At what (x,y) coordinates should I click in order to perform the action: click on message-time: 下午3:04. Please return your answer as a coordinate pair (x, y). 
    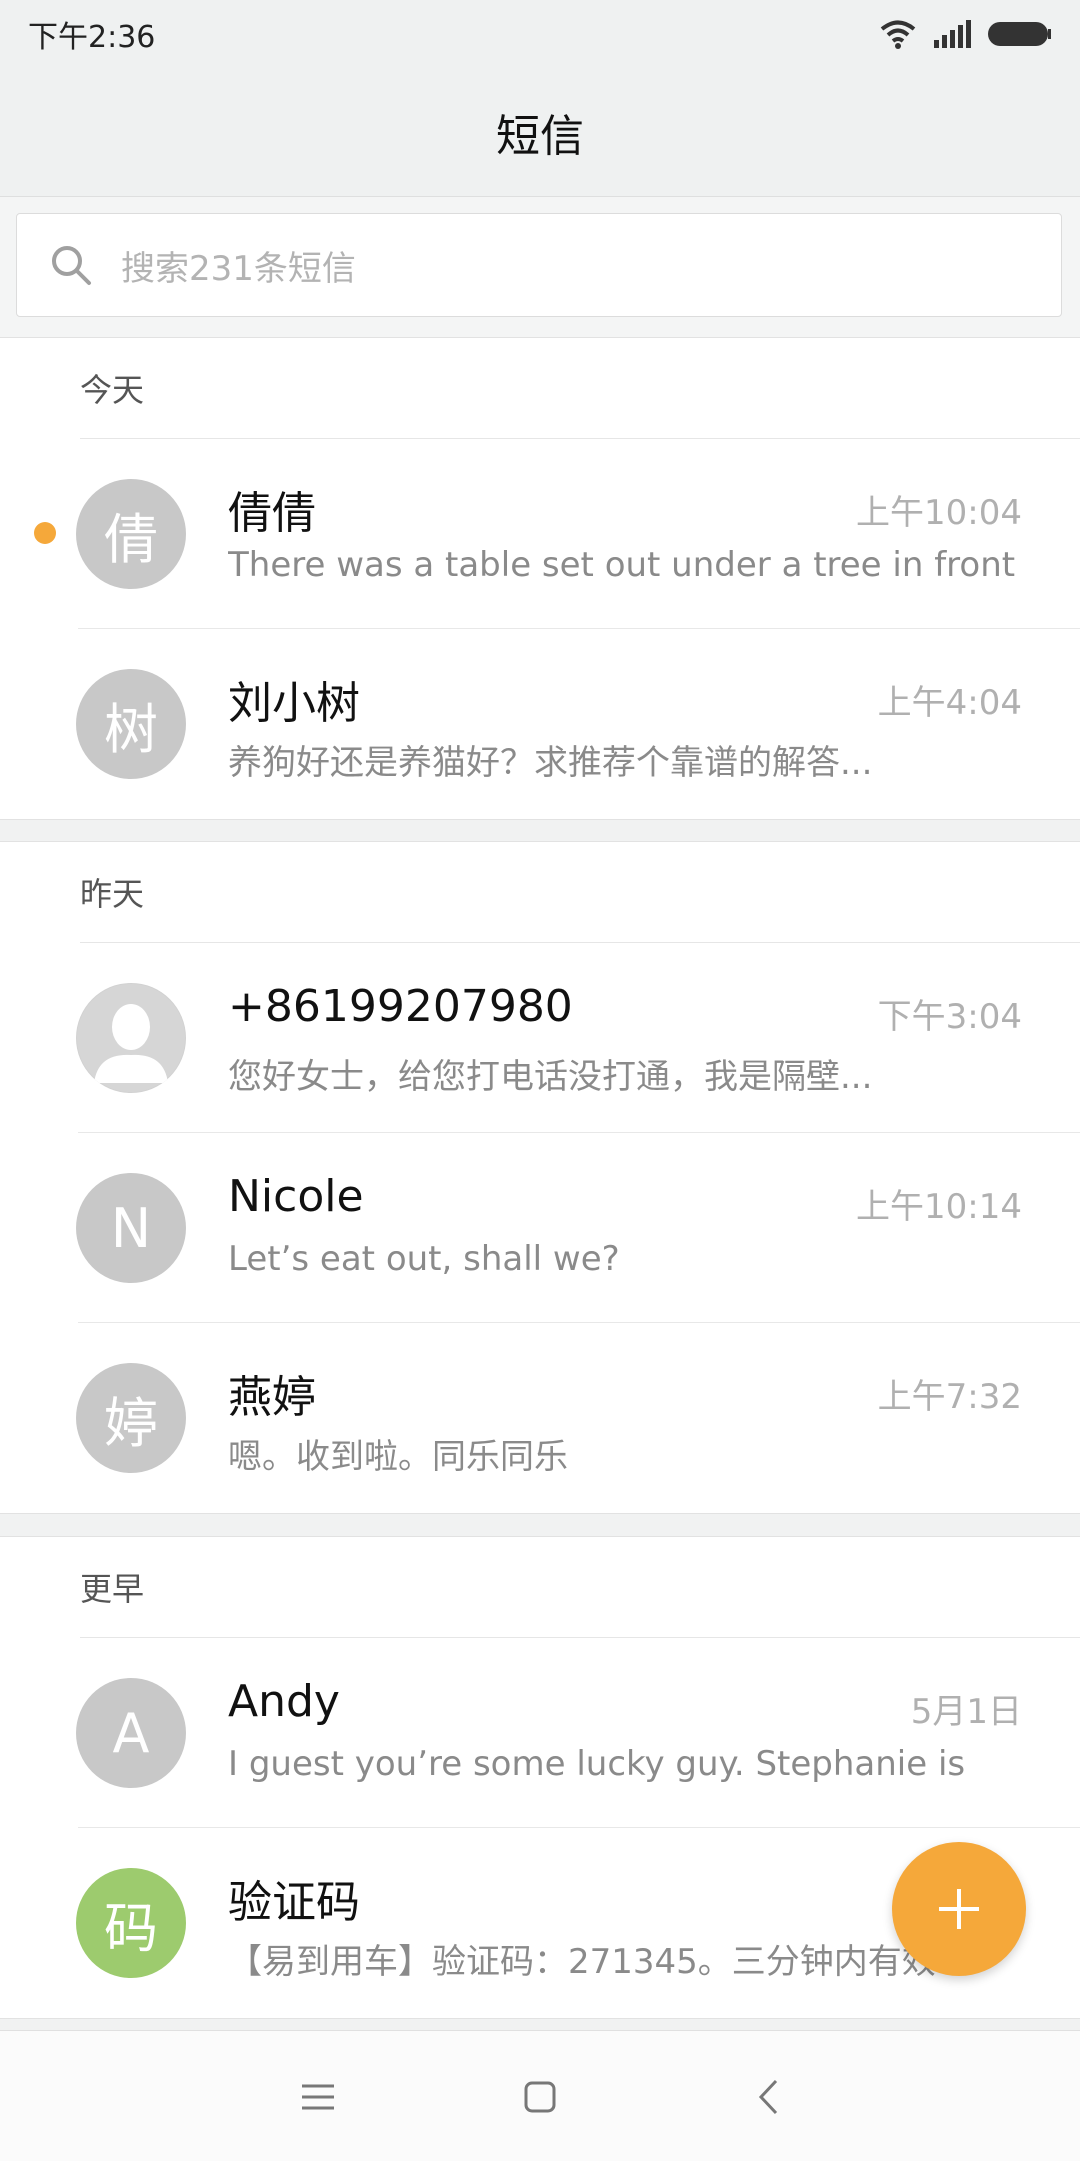
    Looking at the image, I should click on (949, 1017).